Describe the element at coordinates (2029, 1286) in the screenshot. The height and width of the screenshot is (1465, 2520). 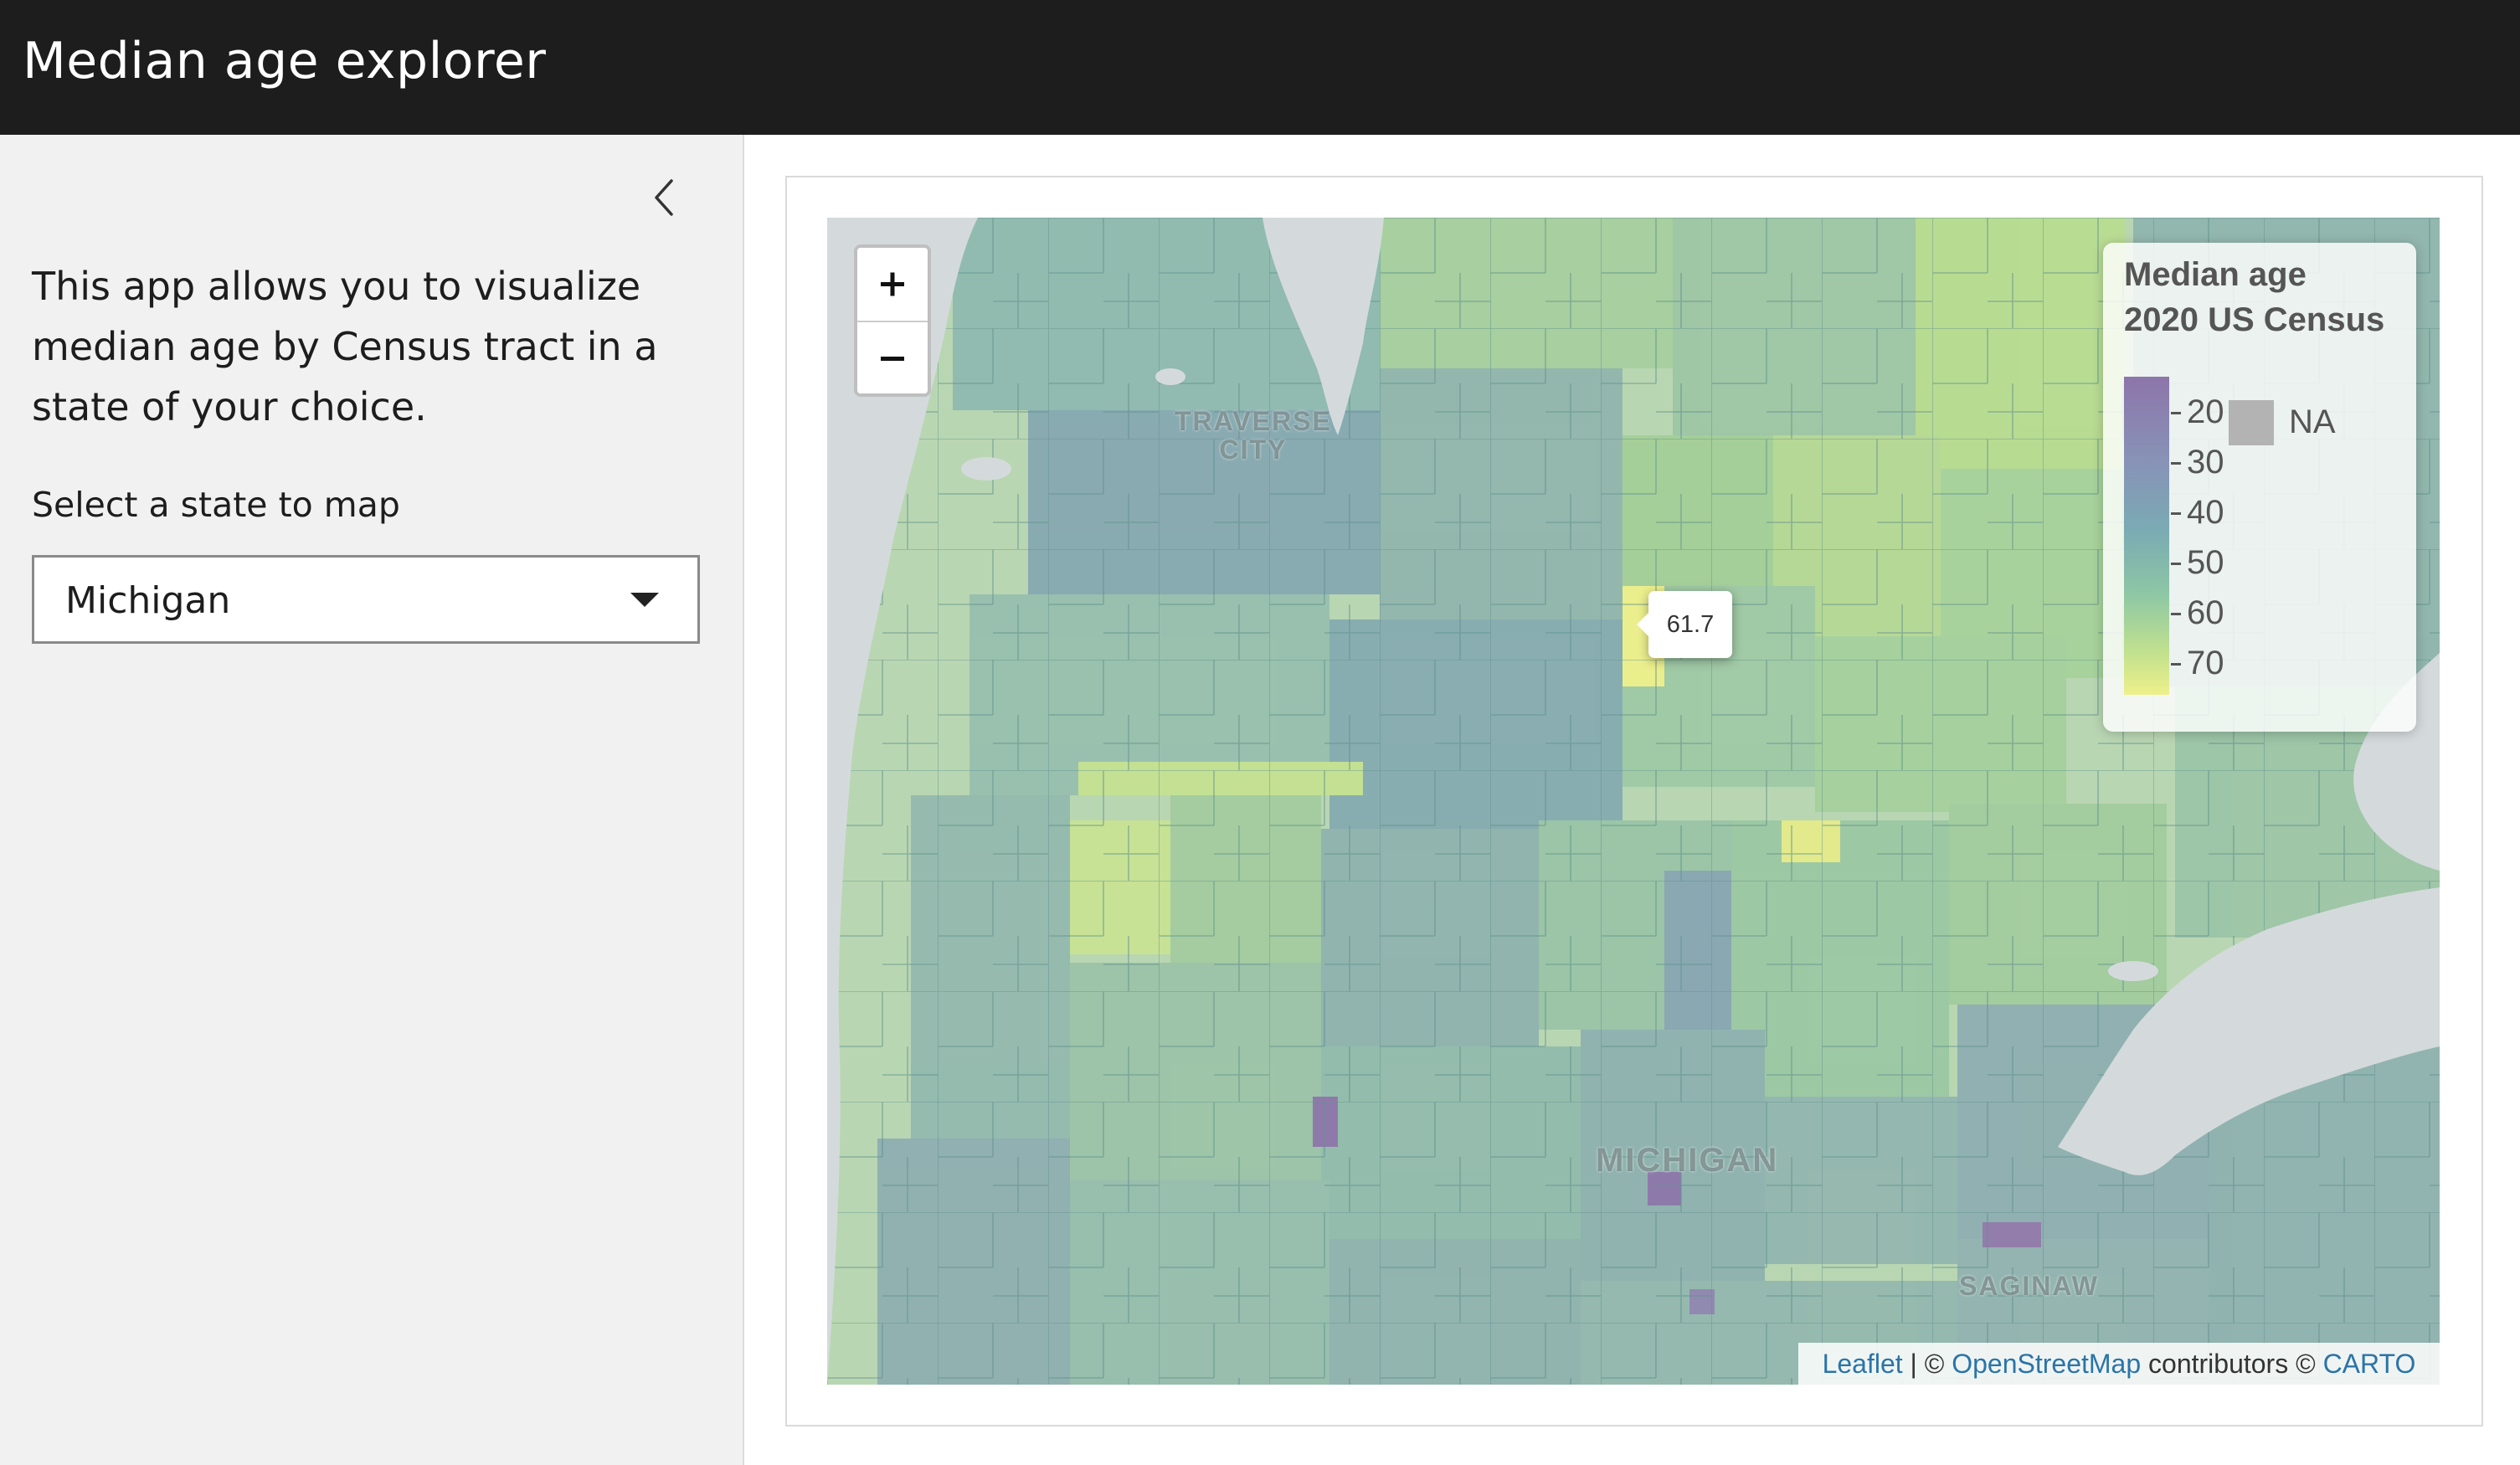
I see `map-label-saginaw: SAGINAW` at that location.